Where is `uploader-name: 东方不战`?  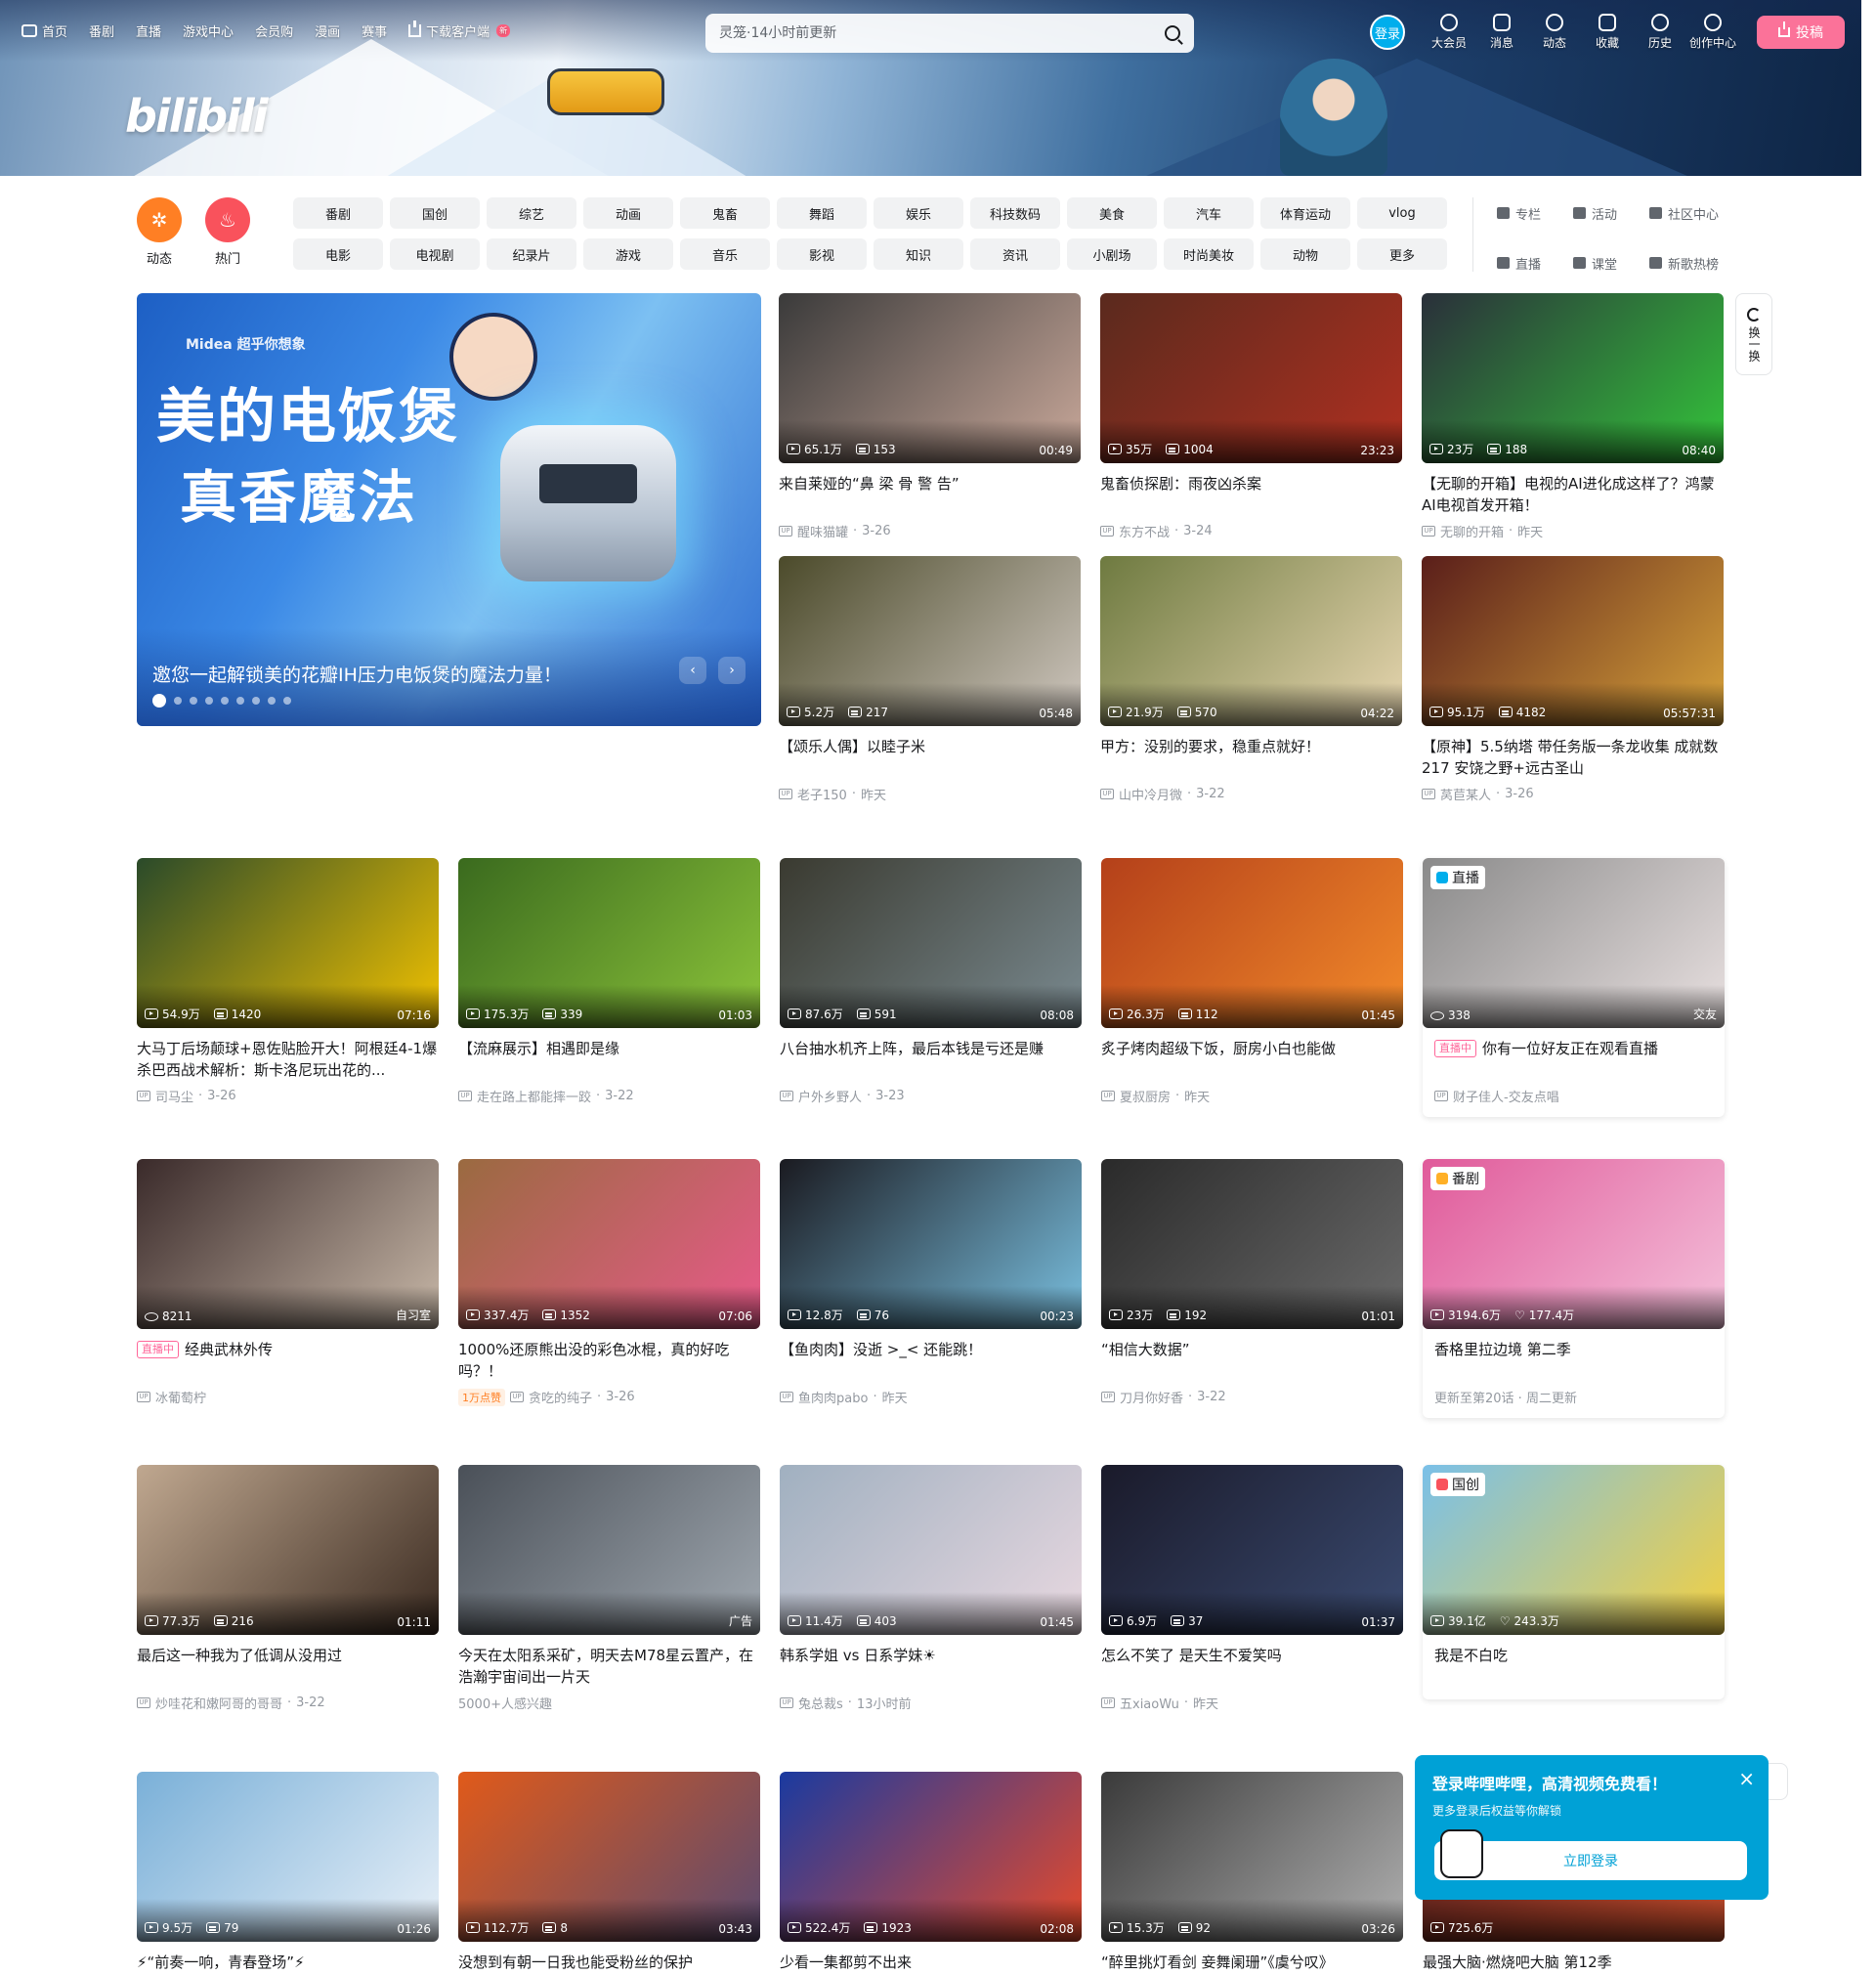
uploader-name: 东方不战 is located at coordinates (1144, 531).